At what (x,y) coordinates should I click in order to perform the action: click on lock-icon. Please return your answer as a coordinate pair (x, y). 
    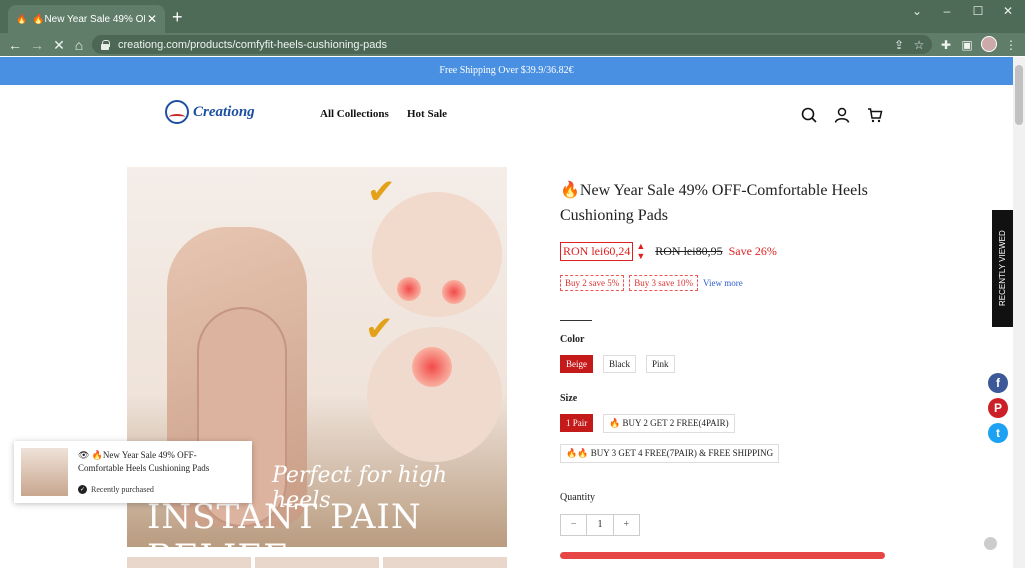
    Looking at the image, I should click on (105, 44).